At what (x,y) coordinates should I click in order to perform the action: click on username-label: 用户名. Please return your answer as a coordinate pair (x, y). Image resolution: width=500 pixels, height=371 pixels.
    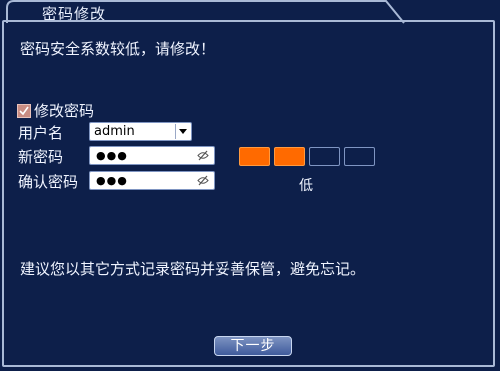
    Looking at the image, I should click on (41, 133).